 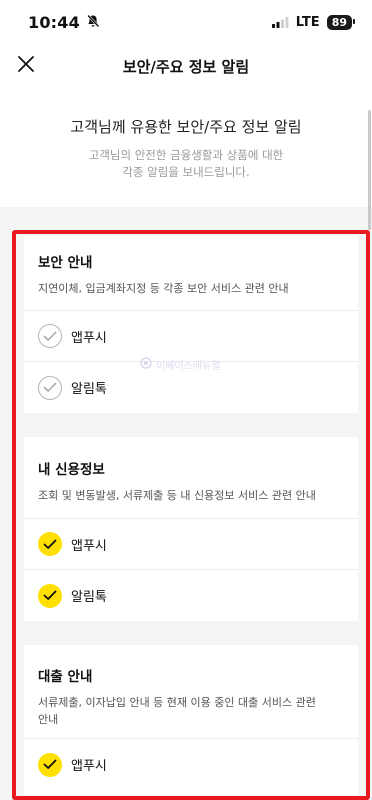 I want to click on watermark: 이베이스매뉴얼, so click(x=180, y=364).